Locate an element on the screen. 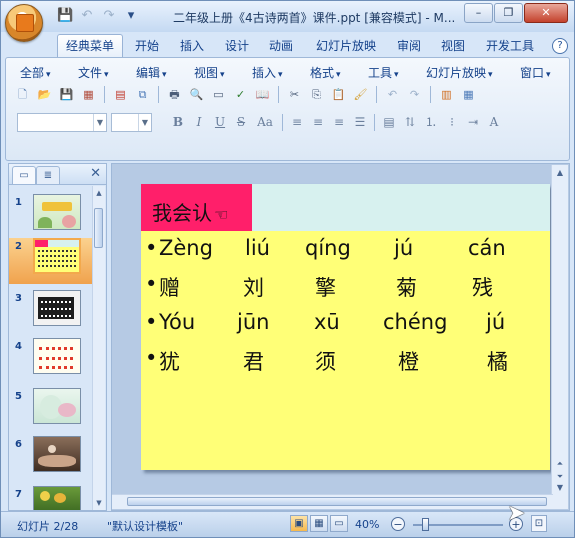  editor-vertical-scrollbar: ▲ ⏶ ⏷ ▼ is located at coordinates (559, 337).